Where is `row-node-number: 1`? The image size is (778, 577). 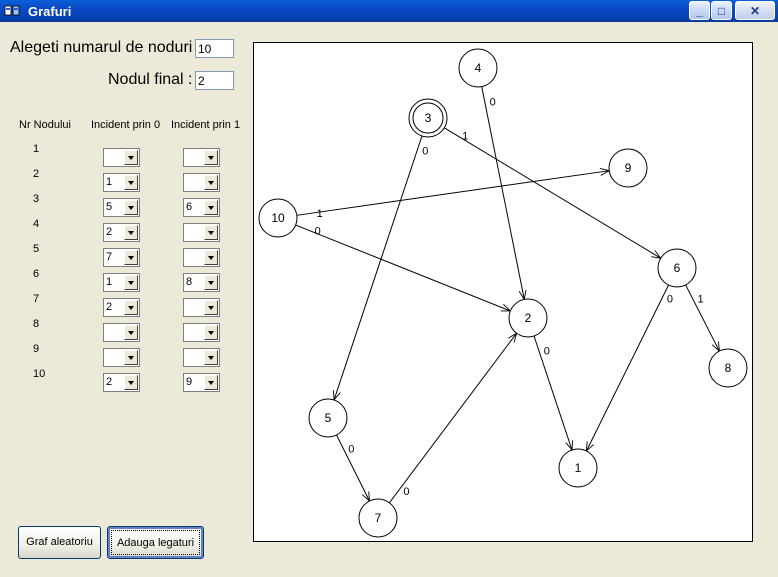
row-node-number: 1 is located at coordinates (36, 149).